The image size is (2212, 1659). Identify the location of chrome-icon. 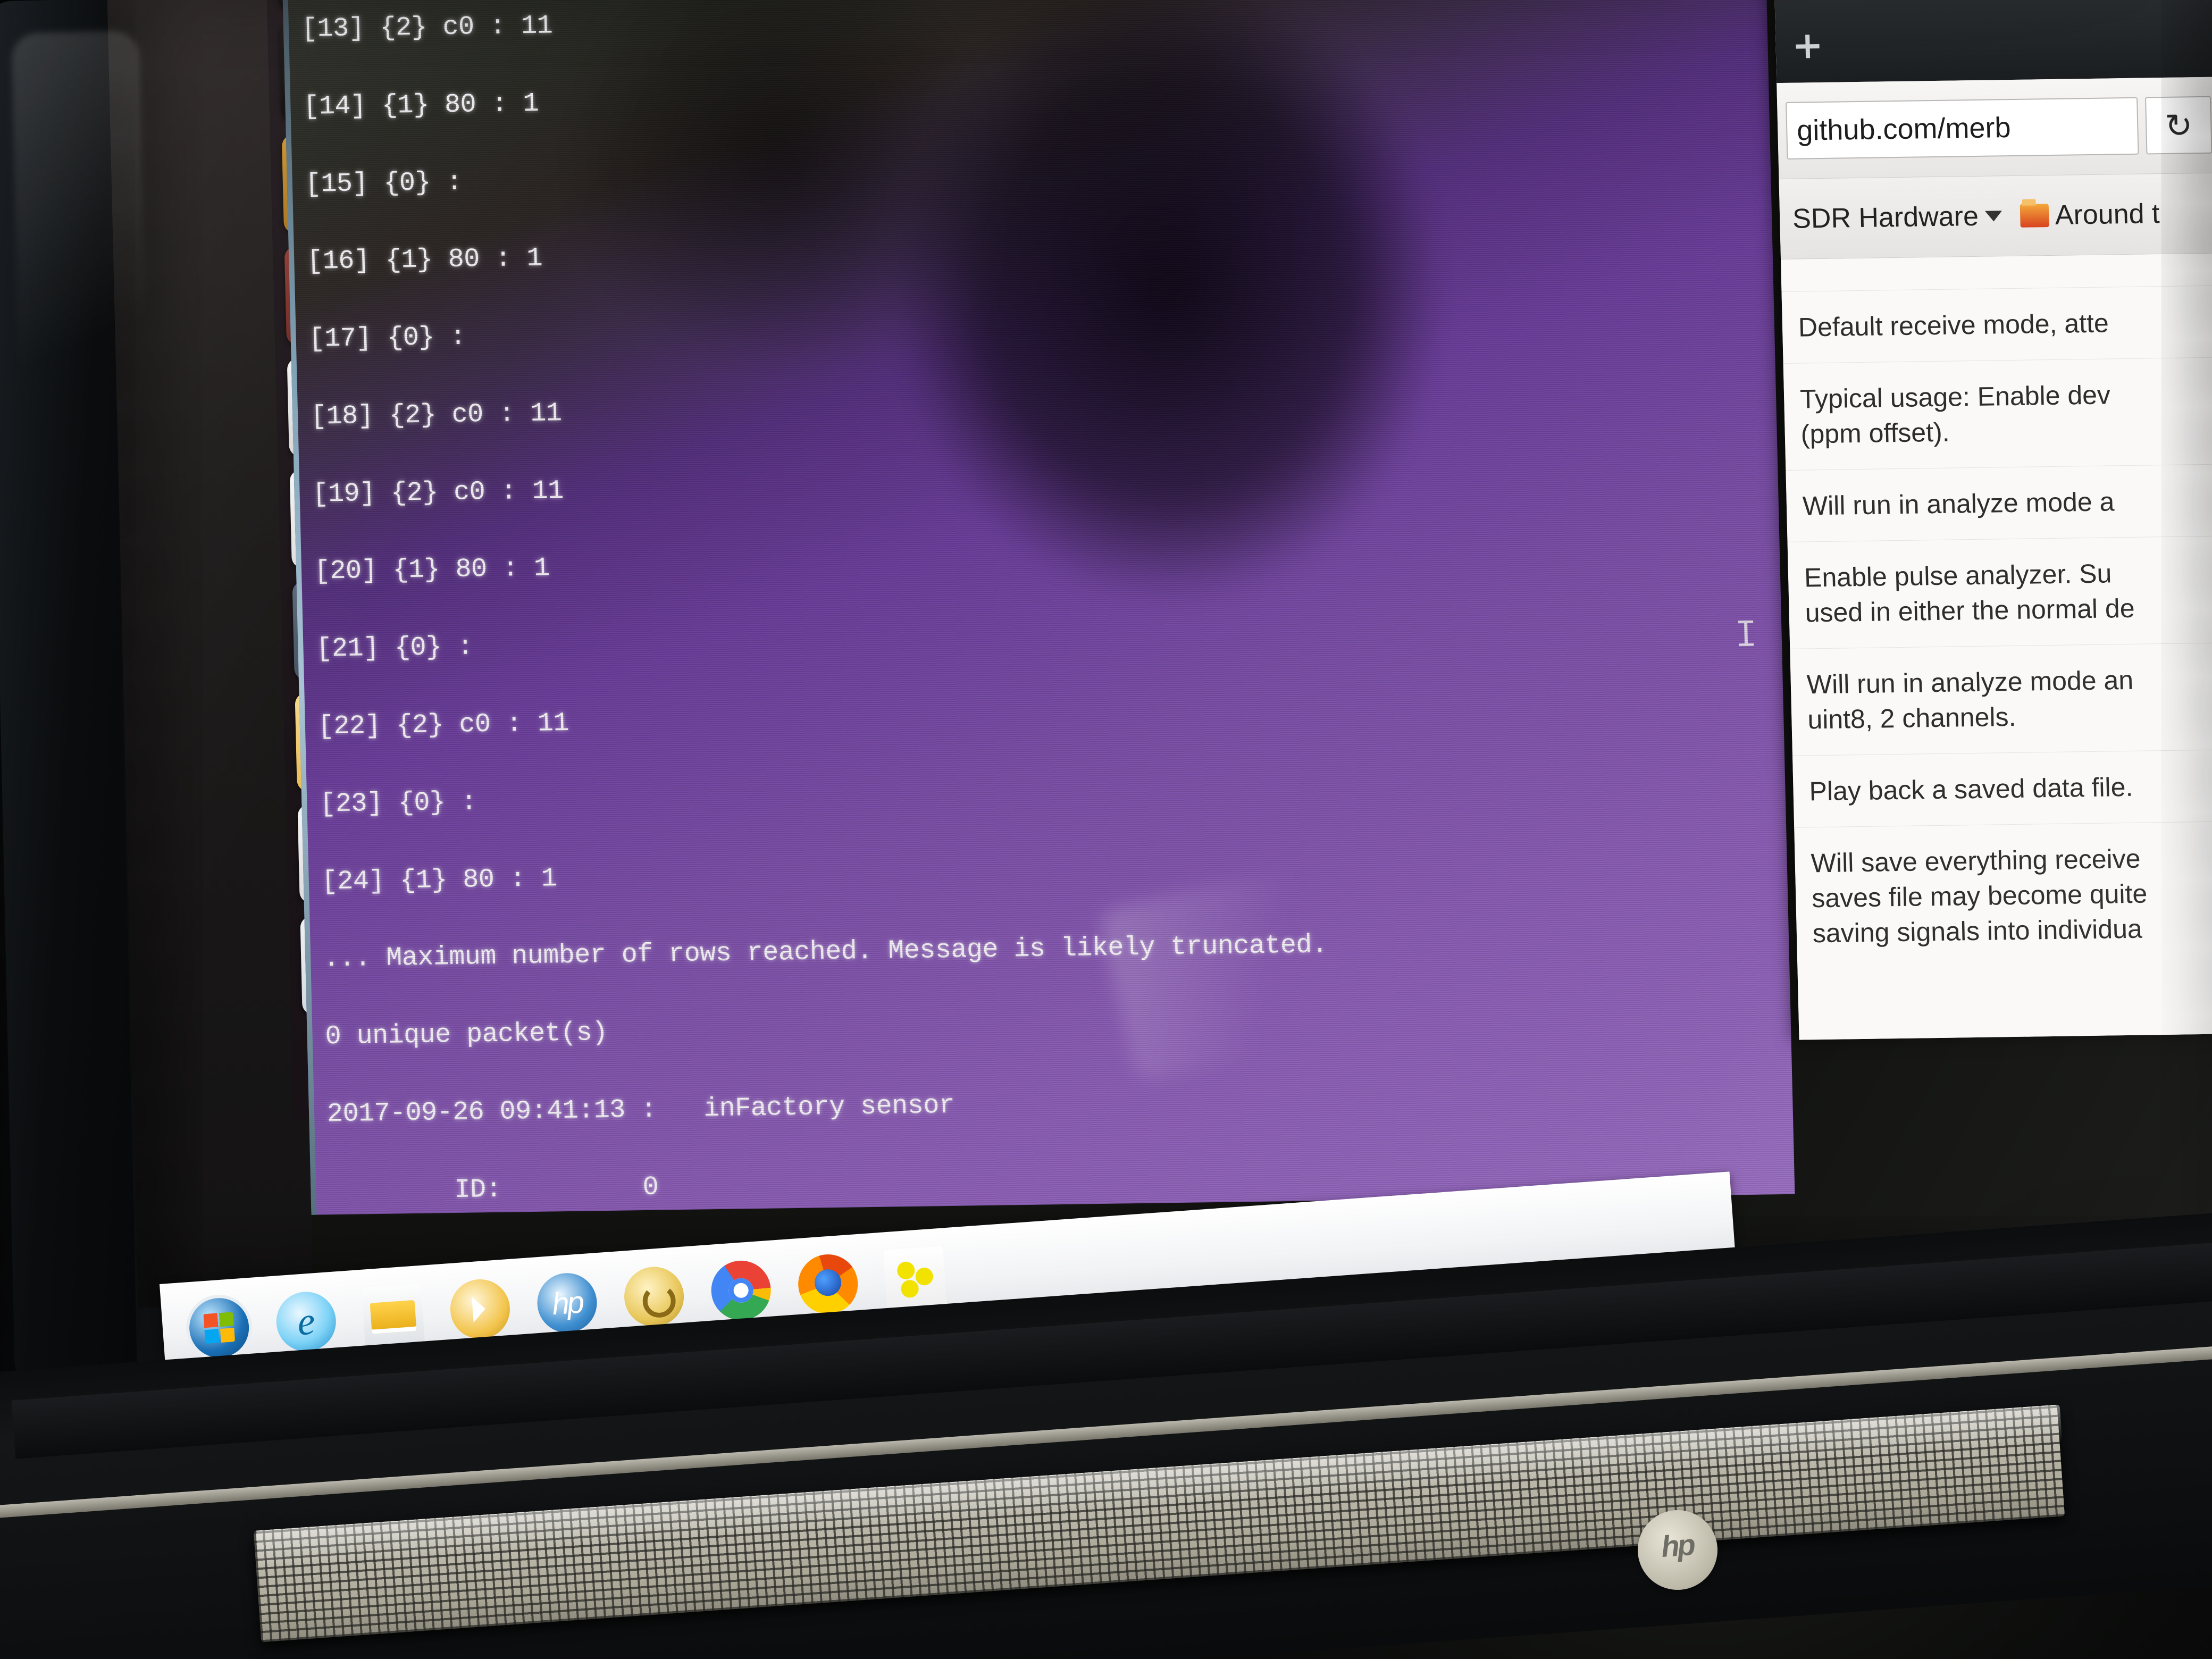
(741, 1290).